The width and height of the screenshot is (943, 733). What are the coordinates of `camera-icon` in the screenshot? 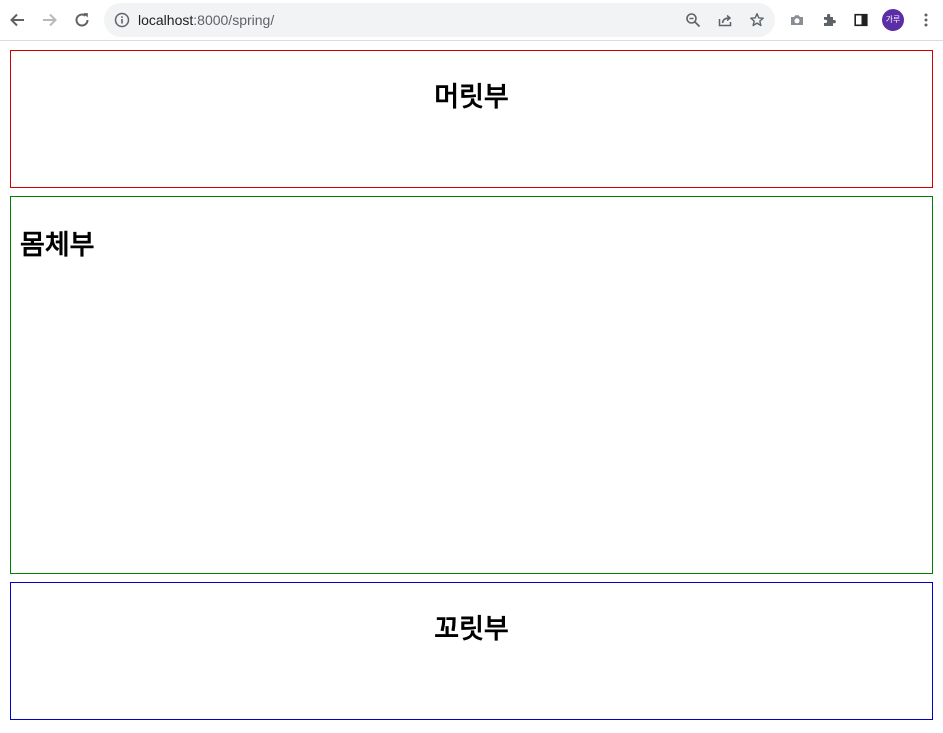 It's located at (797, 20).